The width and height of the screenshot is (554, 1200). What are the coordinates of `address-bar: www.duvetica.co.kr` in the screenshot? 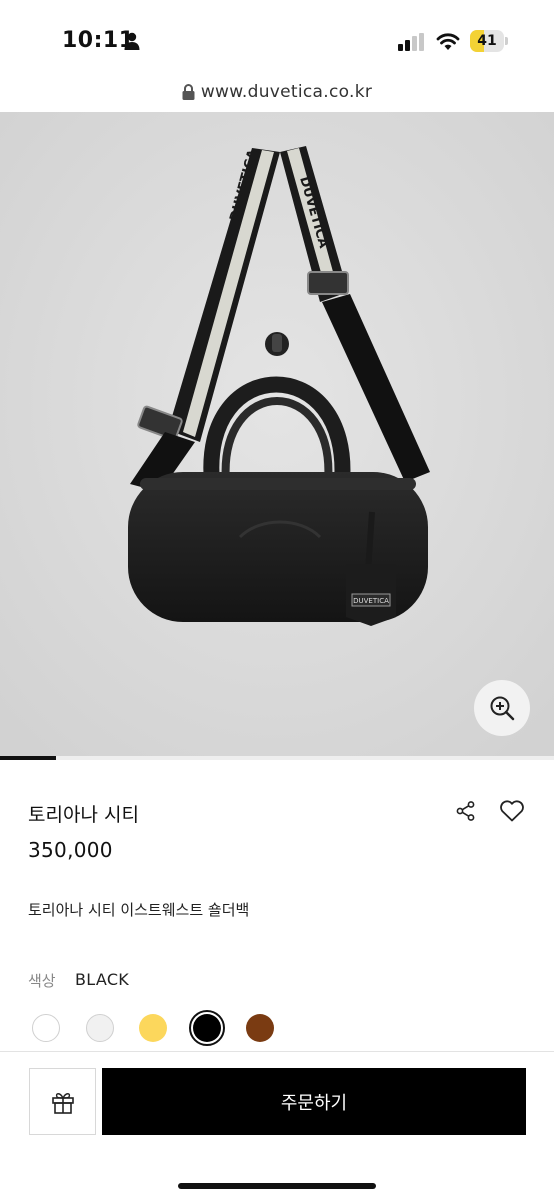 It's located at (277, 96).